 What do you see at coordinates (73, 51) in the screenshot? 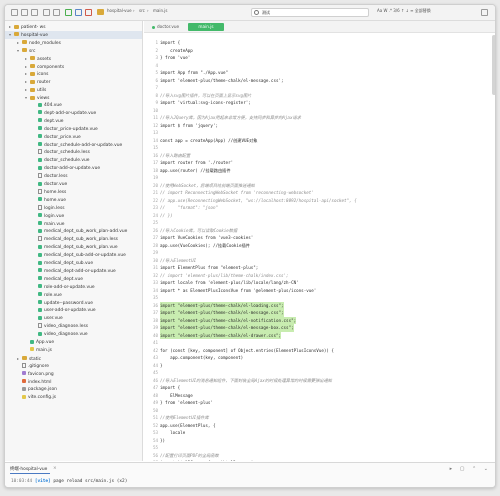
I see `tree-folder: ▾ src` at bounding box center [73, 51].